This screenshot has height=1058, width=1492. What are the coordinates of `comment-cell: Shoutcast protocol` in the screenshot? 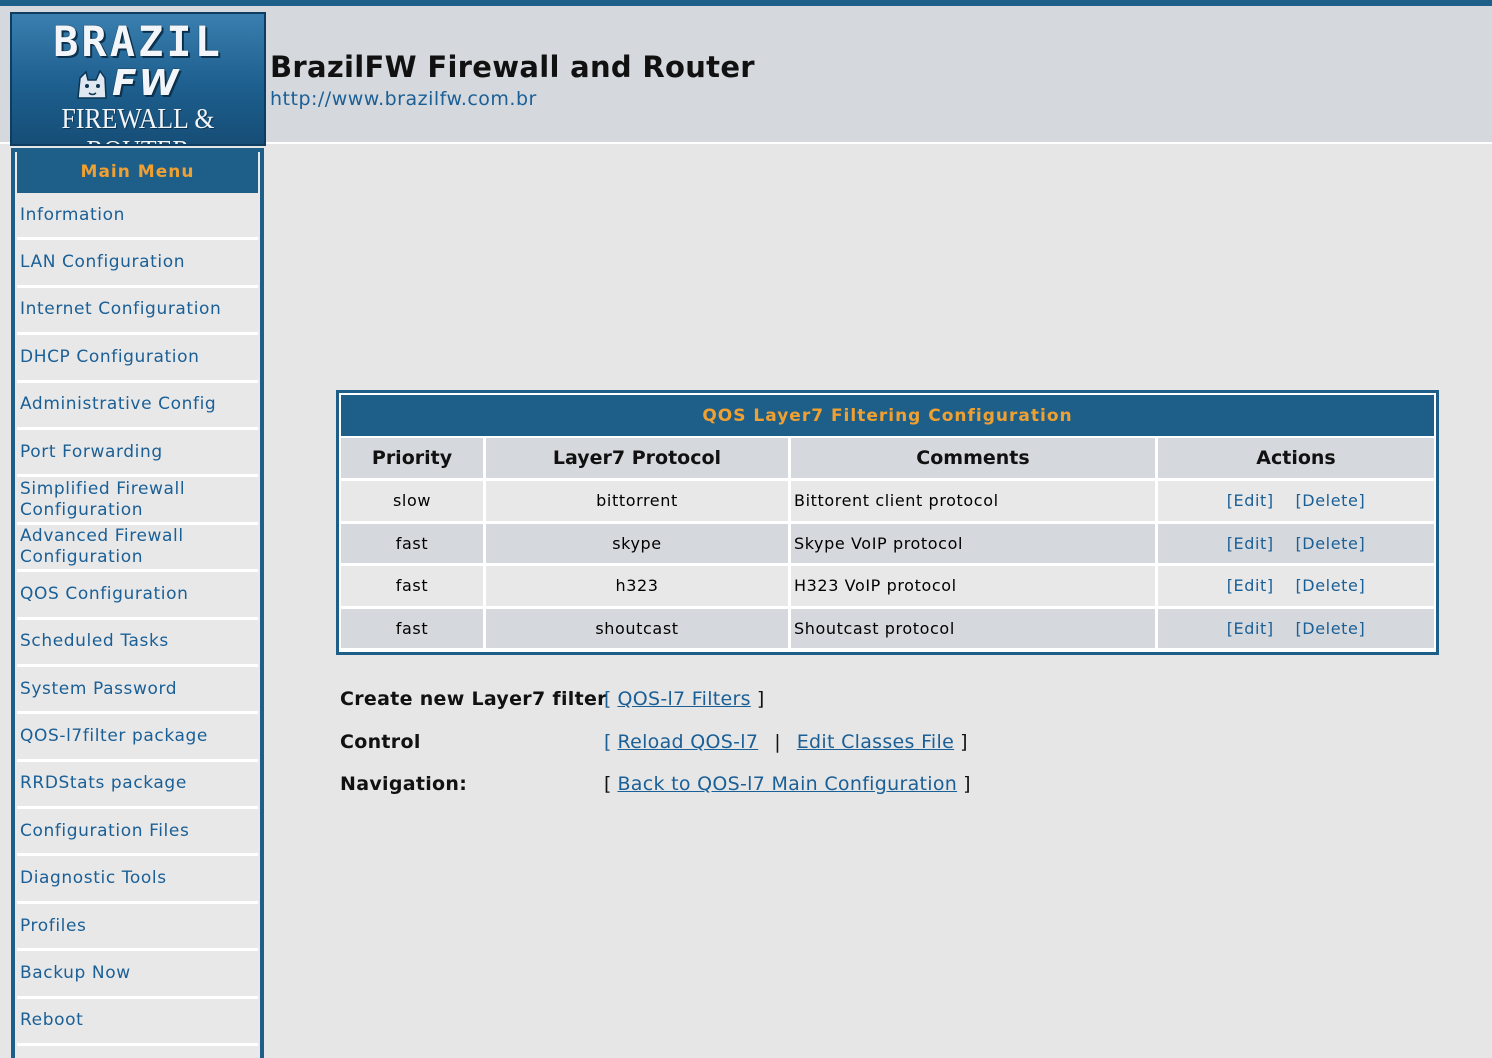 It's located at (974, 626).